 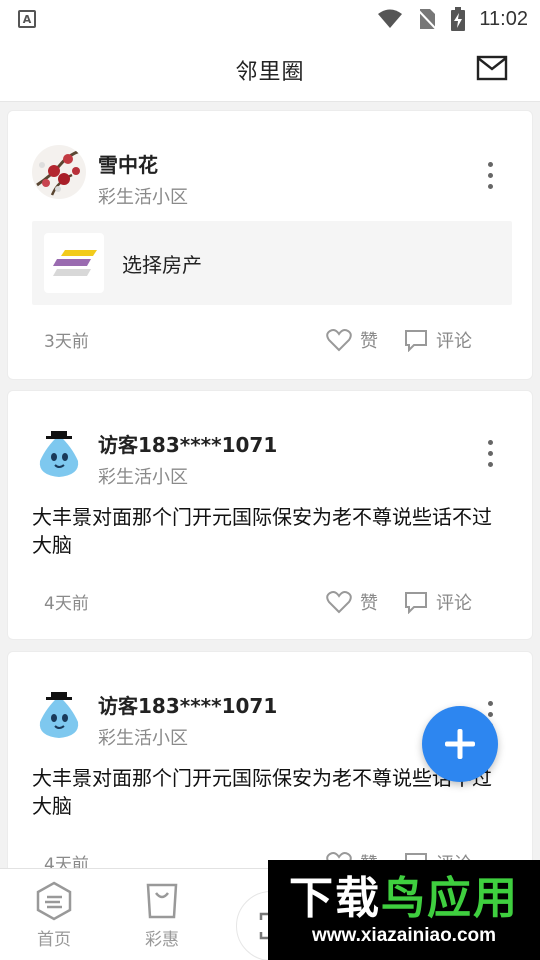 I want to click on page-title: 邻里圈, so click(x=270, y=72).